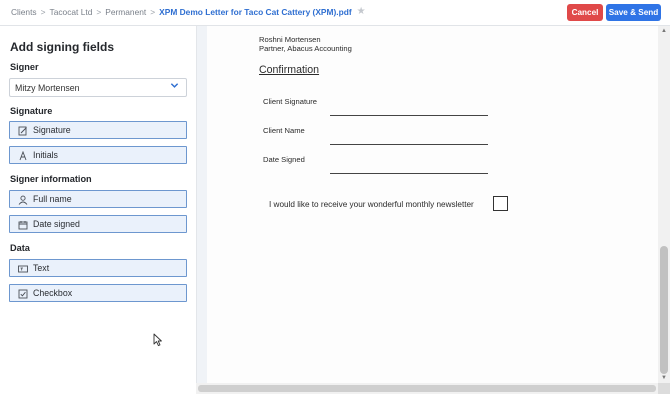 The height and width of the screenshot is (394, 670). Describe the element at coordinates (664, 378) in the screenshot. I see `scroll-down-icon: ▼` at that location.